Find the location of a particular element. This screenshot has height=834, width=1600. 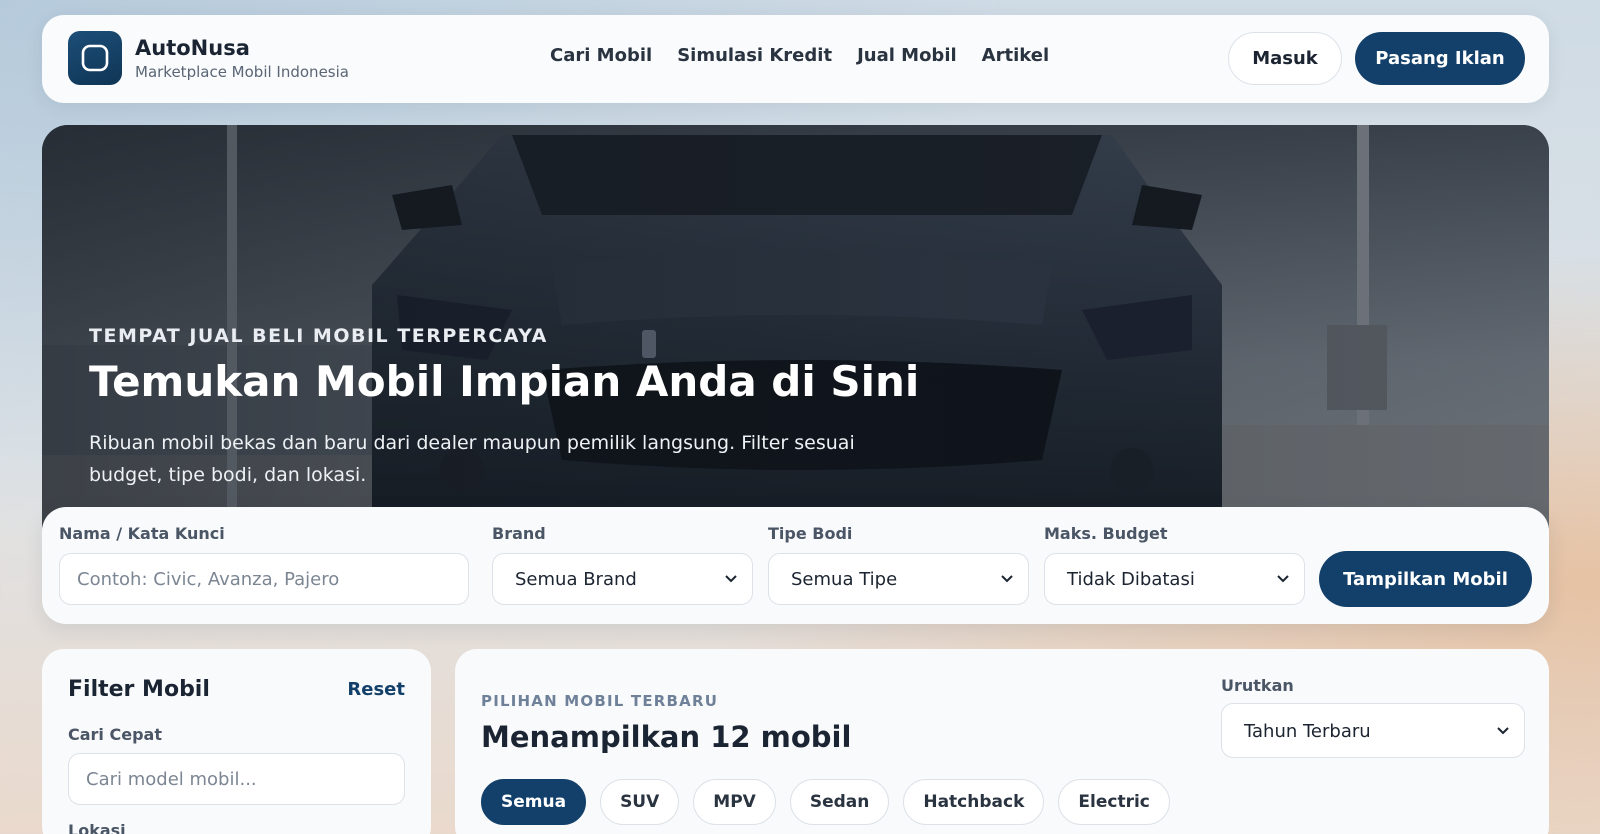

sort-label: Urutkan is located at coordinates (1257, 685).